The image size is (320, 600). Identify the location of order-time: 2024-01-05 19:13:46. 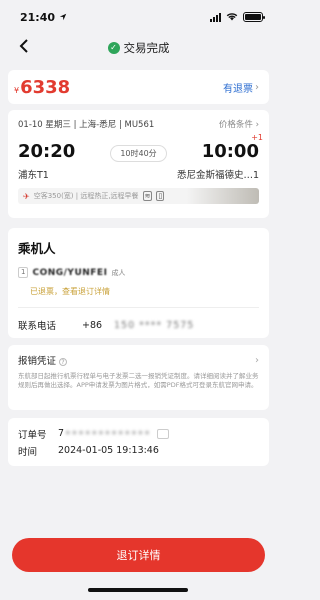
(108, 450).